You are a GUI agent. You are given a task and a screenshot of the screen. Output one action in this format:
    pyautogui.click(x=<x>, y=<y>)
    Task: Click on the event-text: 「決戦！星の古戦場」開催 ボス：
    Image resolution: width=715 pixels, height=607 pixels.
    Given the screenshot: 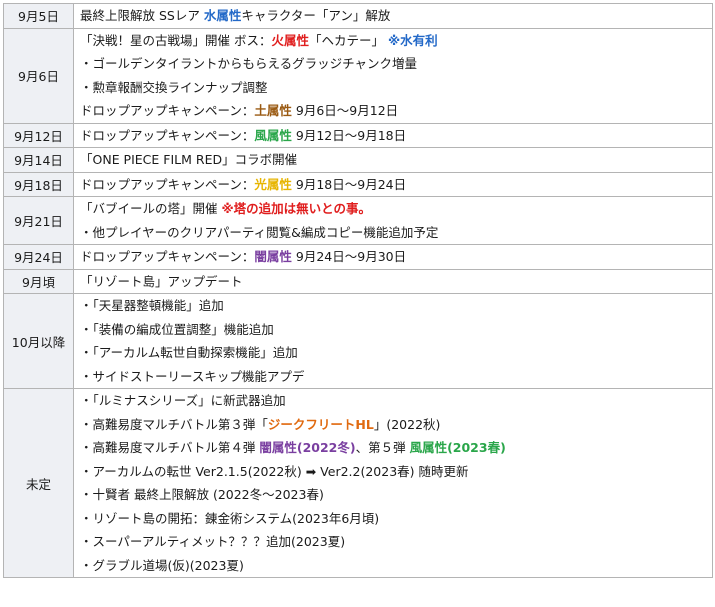 What is the action you would take?
    pyautogui.click(x=176, y=40)
    